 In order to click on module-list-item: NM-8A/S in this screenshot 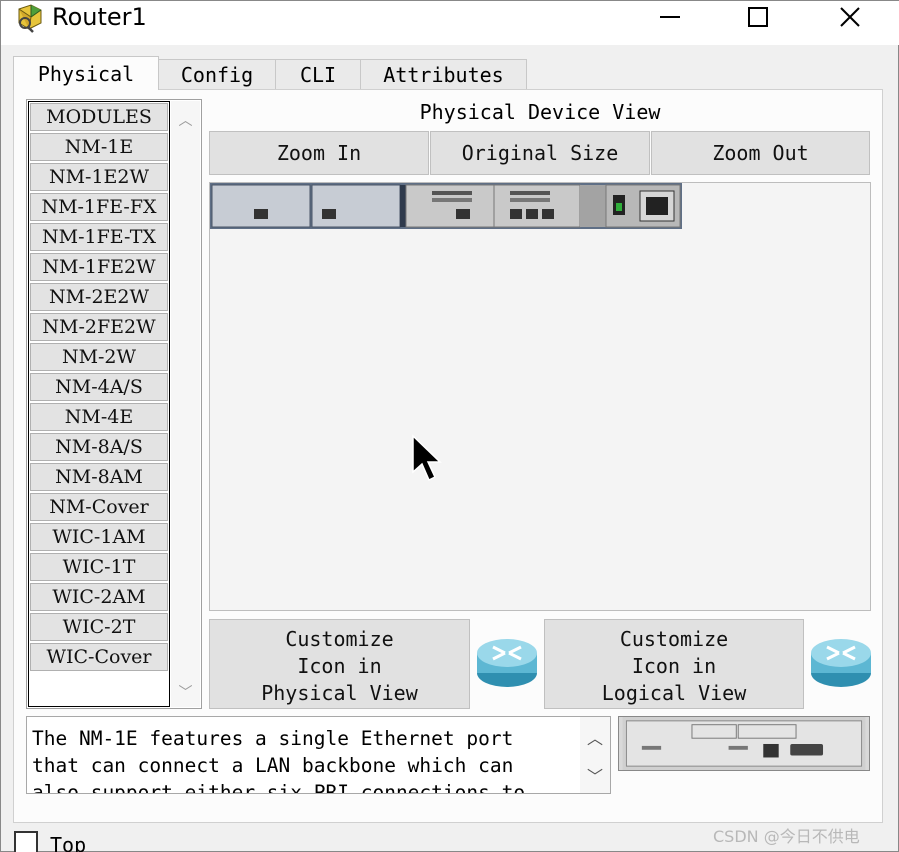, I will do `click(99, 447)`.